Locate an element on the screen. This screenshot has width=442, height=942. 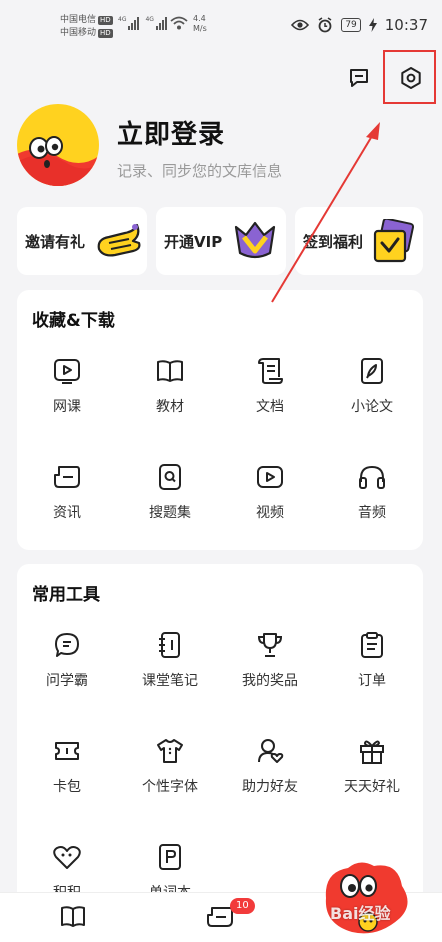
checkin-label: 签到福利 is located at coordinates (333, 241).